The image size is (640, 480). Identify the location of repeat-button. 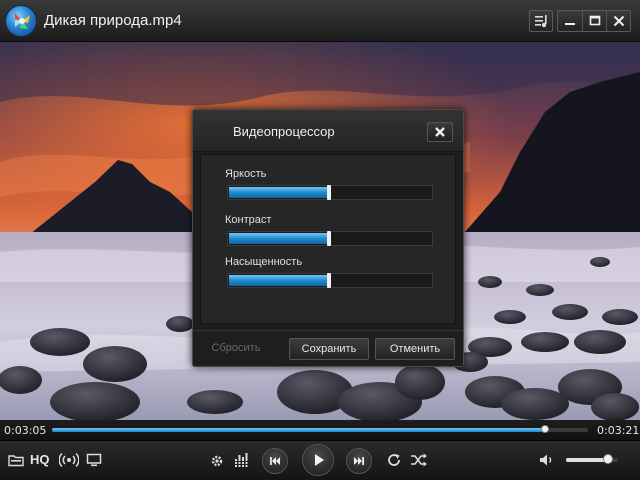
(394, 462).